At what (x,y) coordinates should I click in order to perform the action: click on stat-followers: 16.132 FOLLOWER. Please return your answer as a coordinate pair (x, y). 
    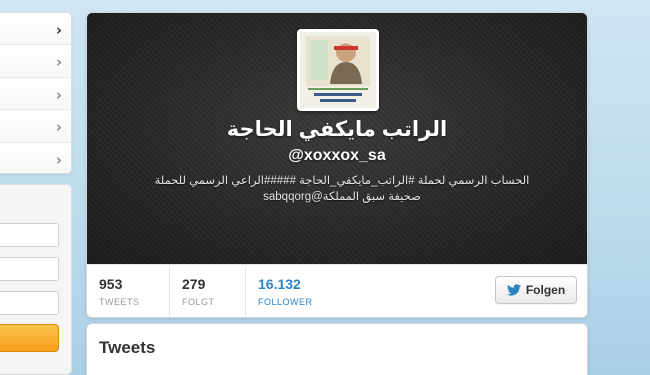
    Looking at the image, I should click on (296, 291).